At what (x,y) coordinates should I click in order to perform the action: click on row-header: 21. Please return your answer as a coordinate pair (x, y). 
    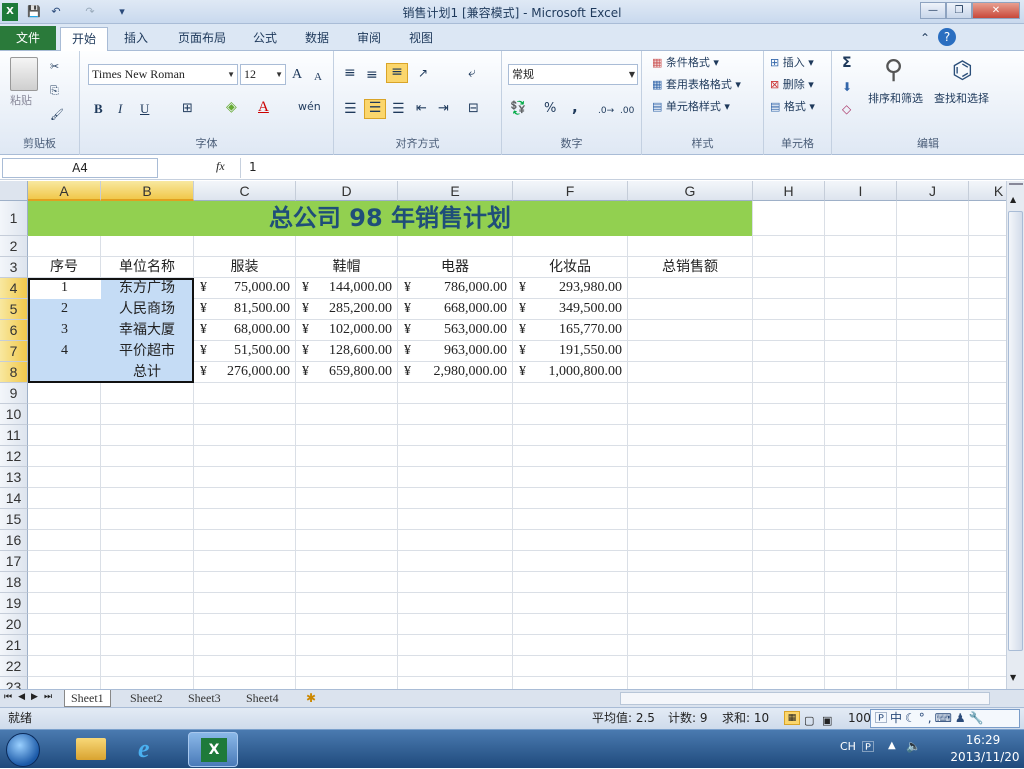
    Looking at the image, I should click on (14, 645).